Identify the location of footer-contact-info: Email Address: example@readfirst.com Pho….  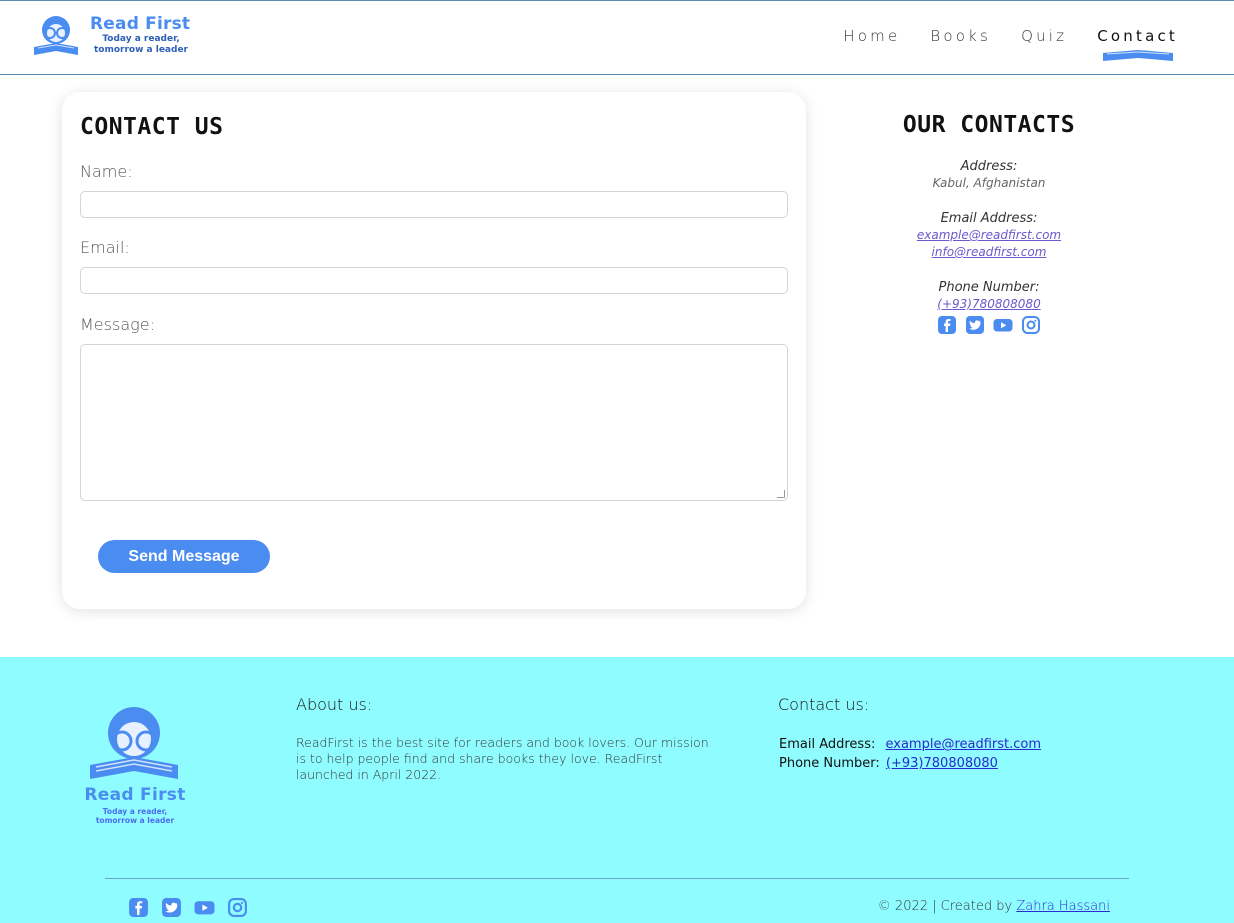
(910, 754).